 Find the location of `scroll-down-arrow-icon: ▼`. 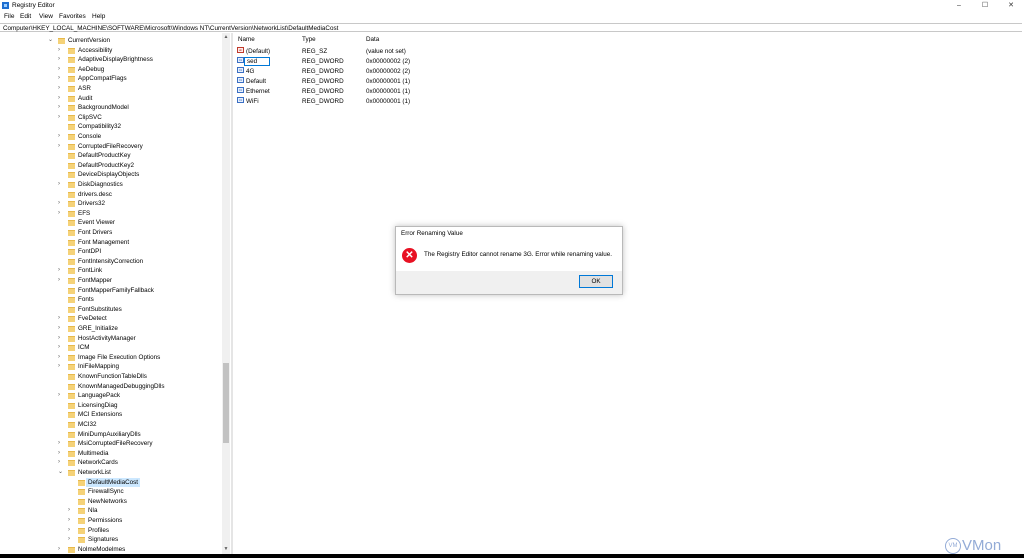

scroll-down-arrow-icon: ▼ is located at coordinates (226, 549).